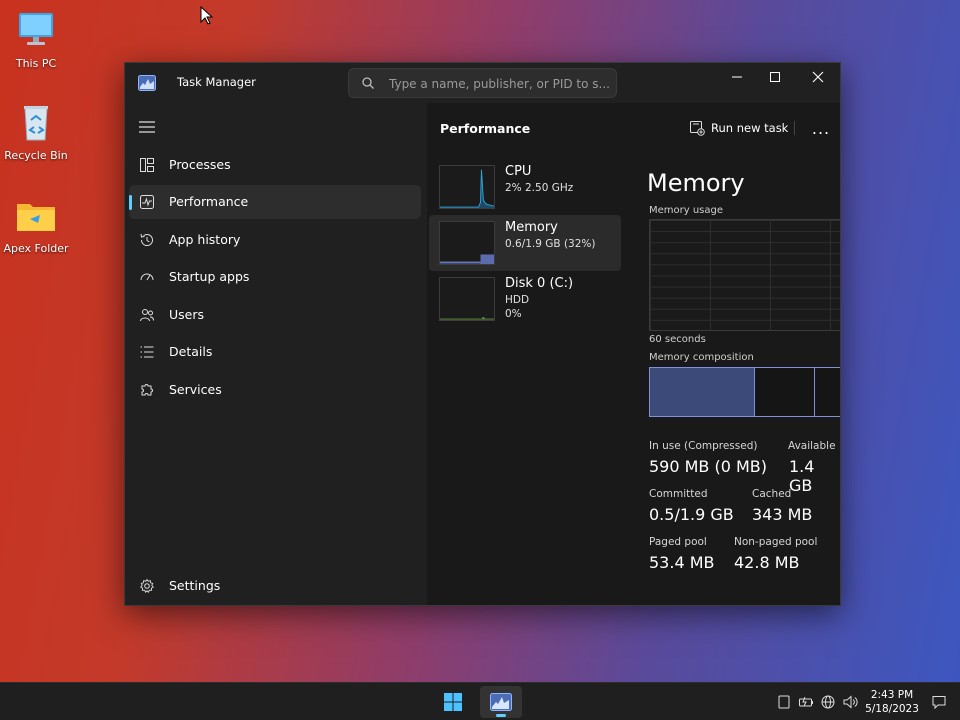 This screenshot has height=720, width=960. Describe the element at coordinates (701, 357) in the screenshot. I see `memory-composition-label: Memory composition` at that location.